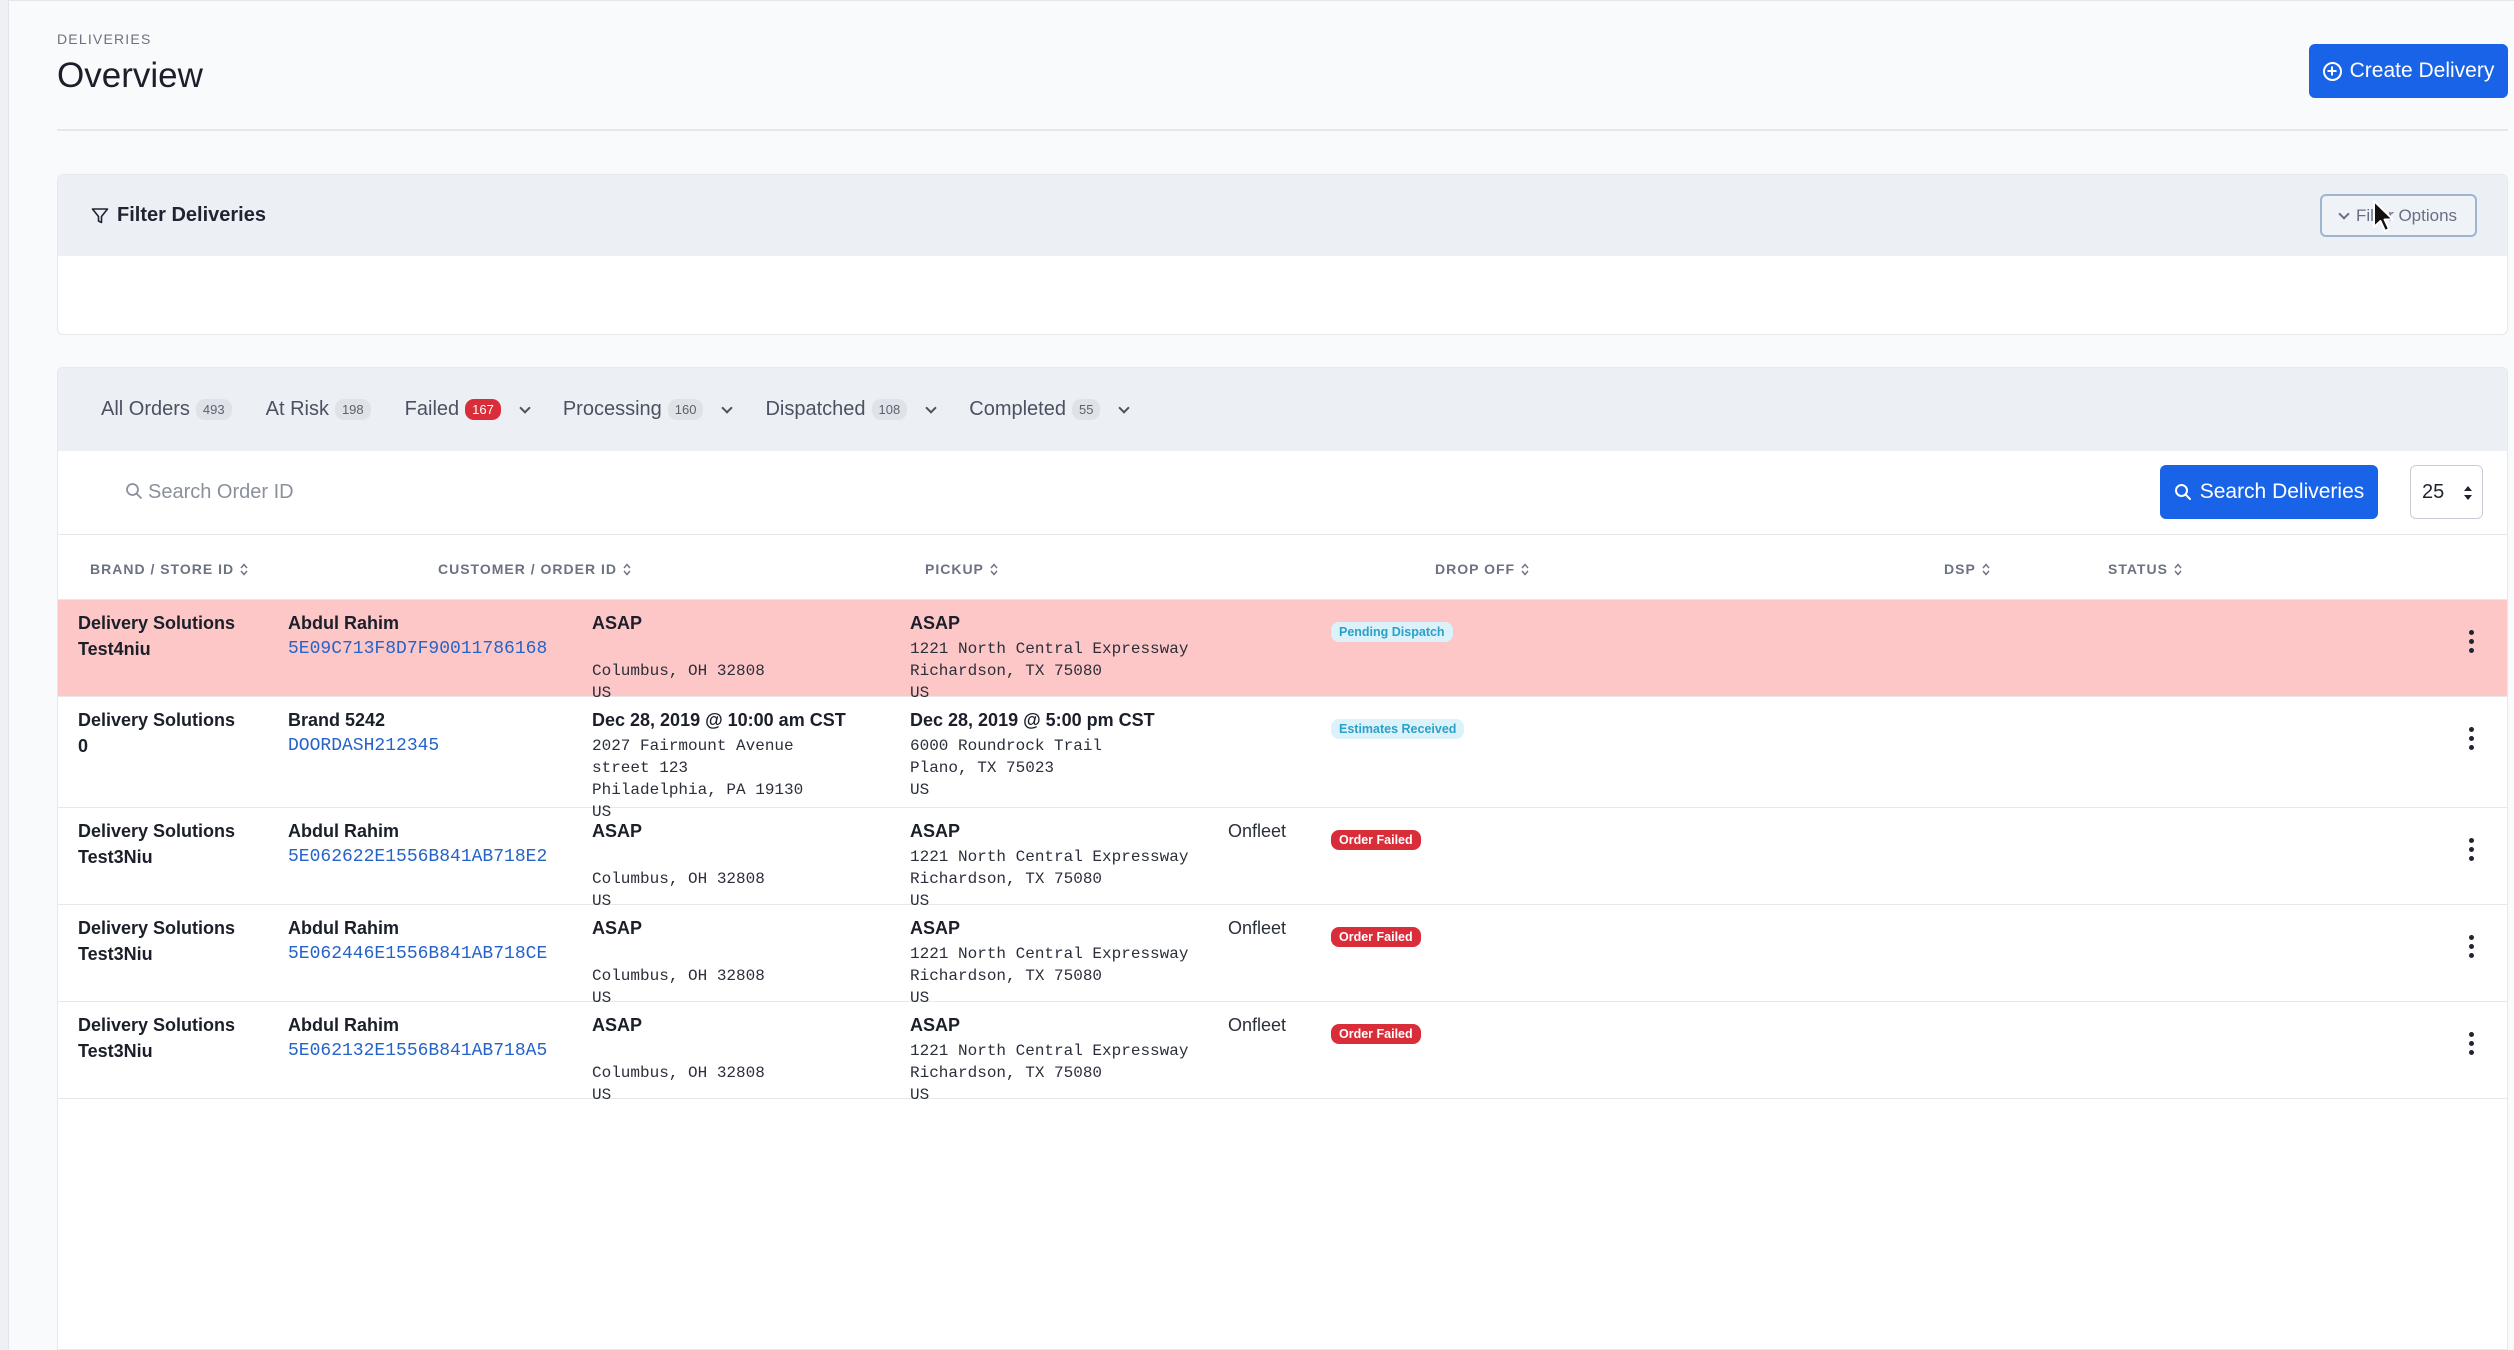 This screenshot has height=1350, width=2514. What do you see at coordinates (352, 409) in the screenshot?
I see `tab-count-badge: 198` at bounding box center [352, 409].